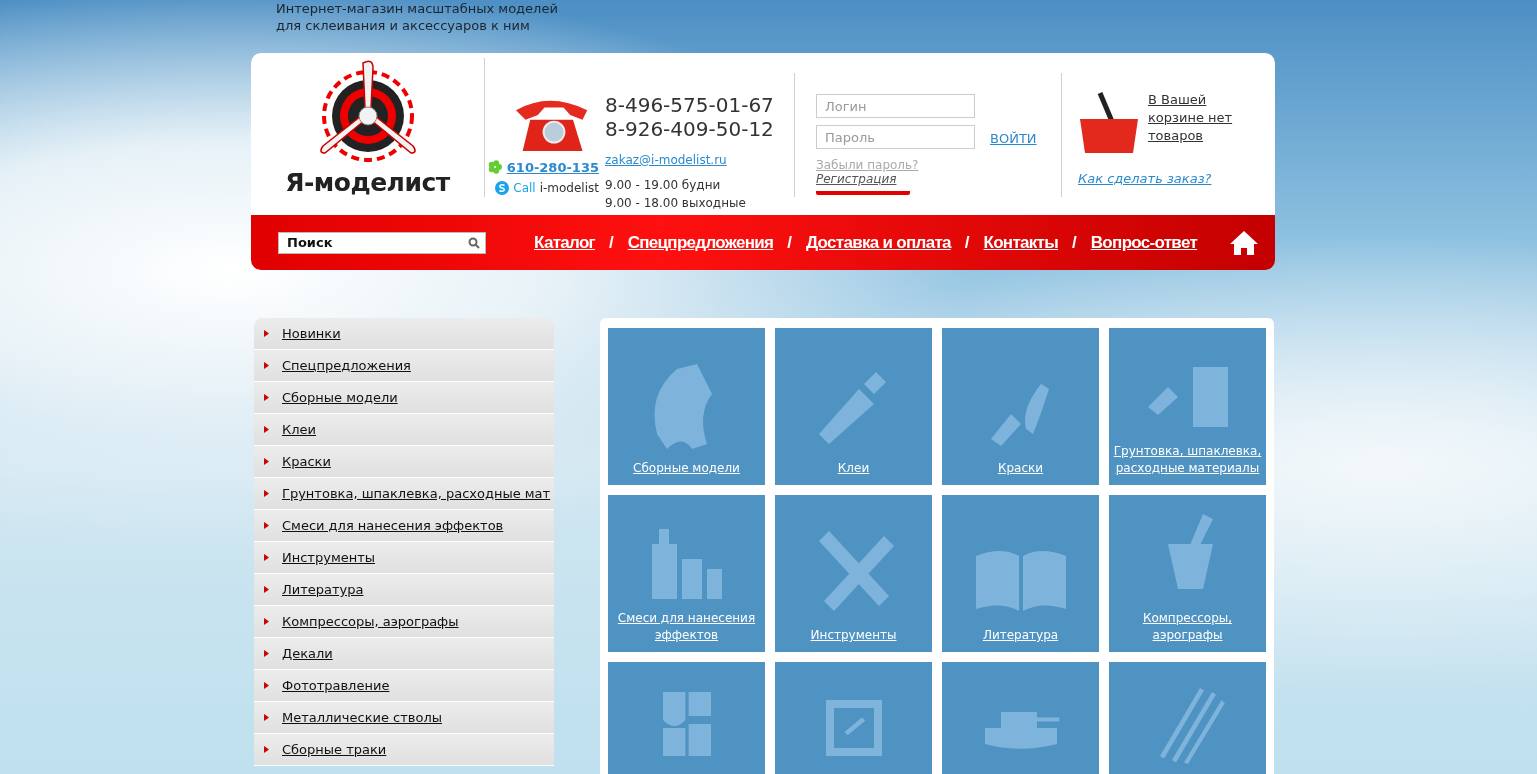 This screenshot has width=1537, height=774. I want to click on nav-link: Каталог, so click(564, 242).